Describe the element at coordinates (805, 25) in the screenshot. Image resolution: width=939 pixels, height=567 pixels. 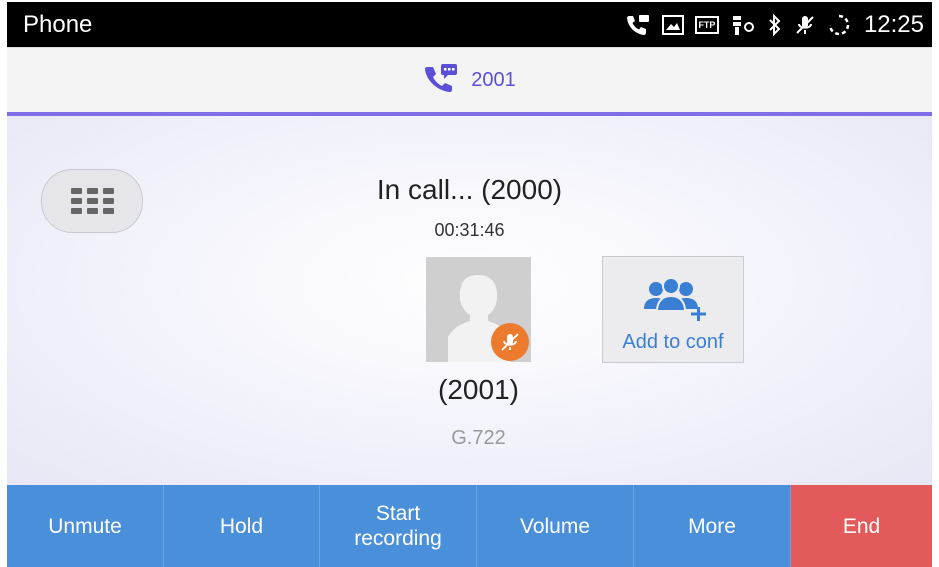
I see `mic-muted-icon` at that location.